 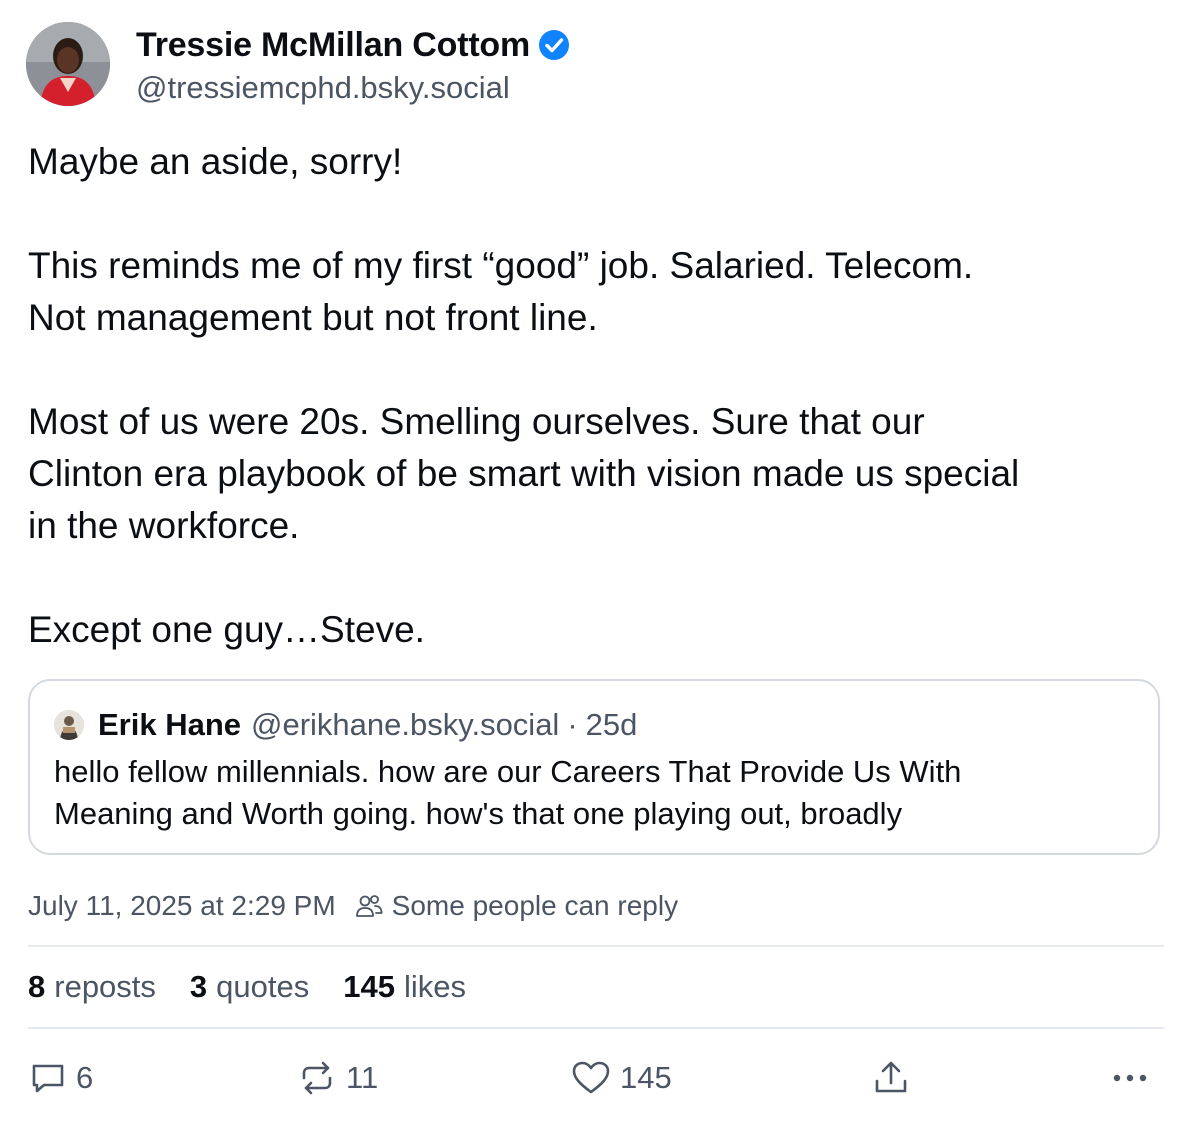 What do you see at coordinates (313, 317) in the screenshot?
I see `post-line: Not management but not front line.` at bounding box center [313, 317].